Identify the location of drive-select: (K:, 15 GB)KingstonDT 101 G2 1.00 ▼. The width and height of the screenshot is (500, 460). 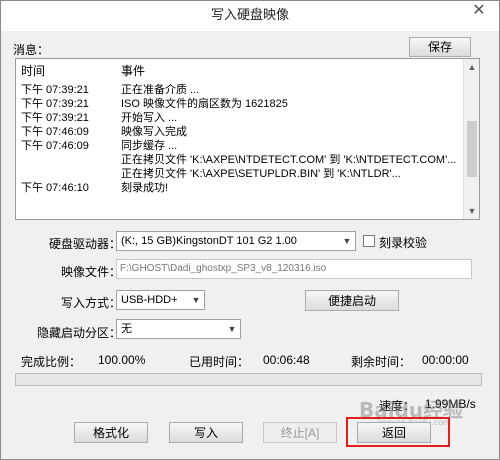
(236, 241).